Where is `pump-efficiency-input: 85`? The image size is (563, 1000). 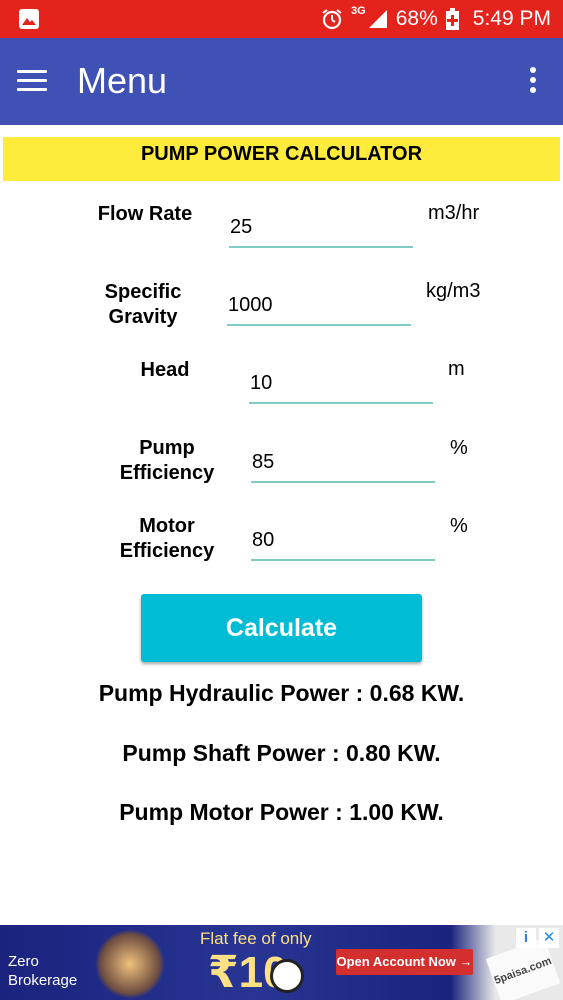
pump-efficiency-input: 85 is located at coordinates (343, 465).